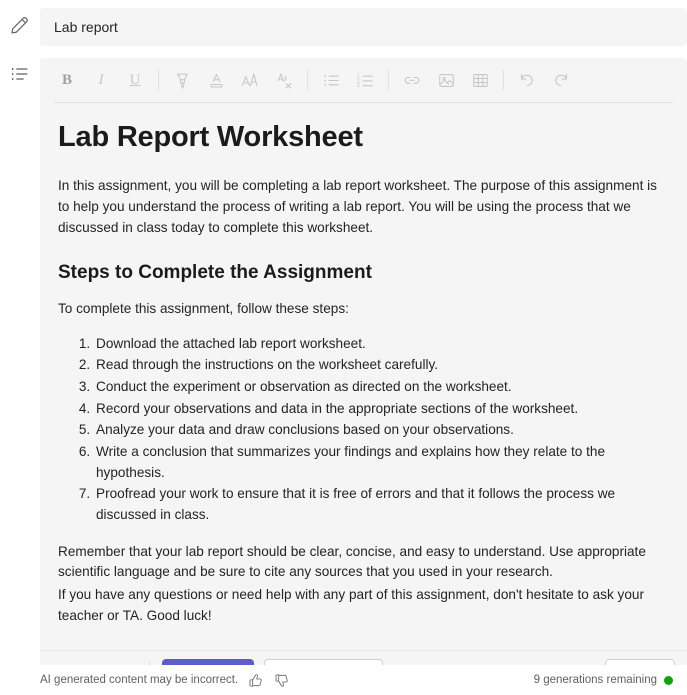 The width and height of the screenshot is (687, 695). Describe the element at coordinates (250, 80) in the screenshot. I see `font-size-icon` at that location.